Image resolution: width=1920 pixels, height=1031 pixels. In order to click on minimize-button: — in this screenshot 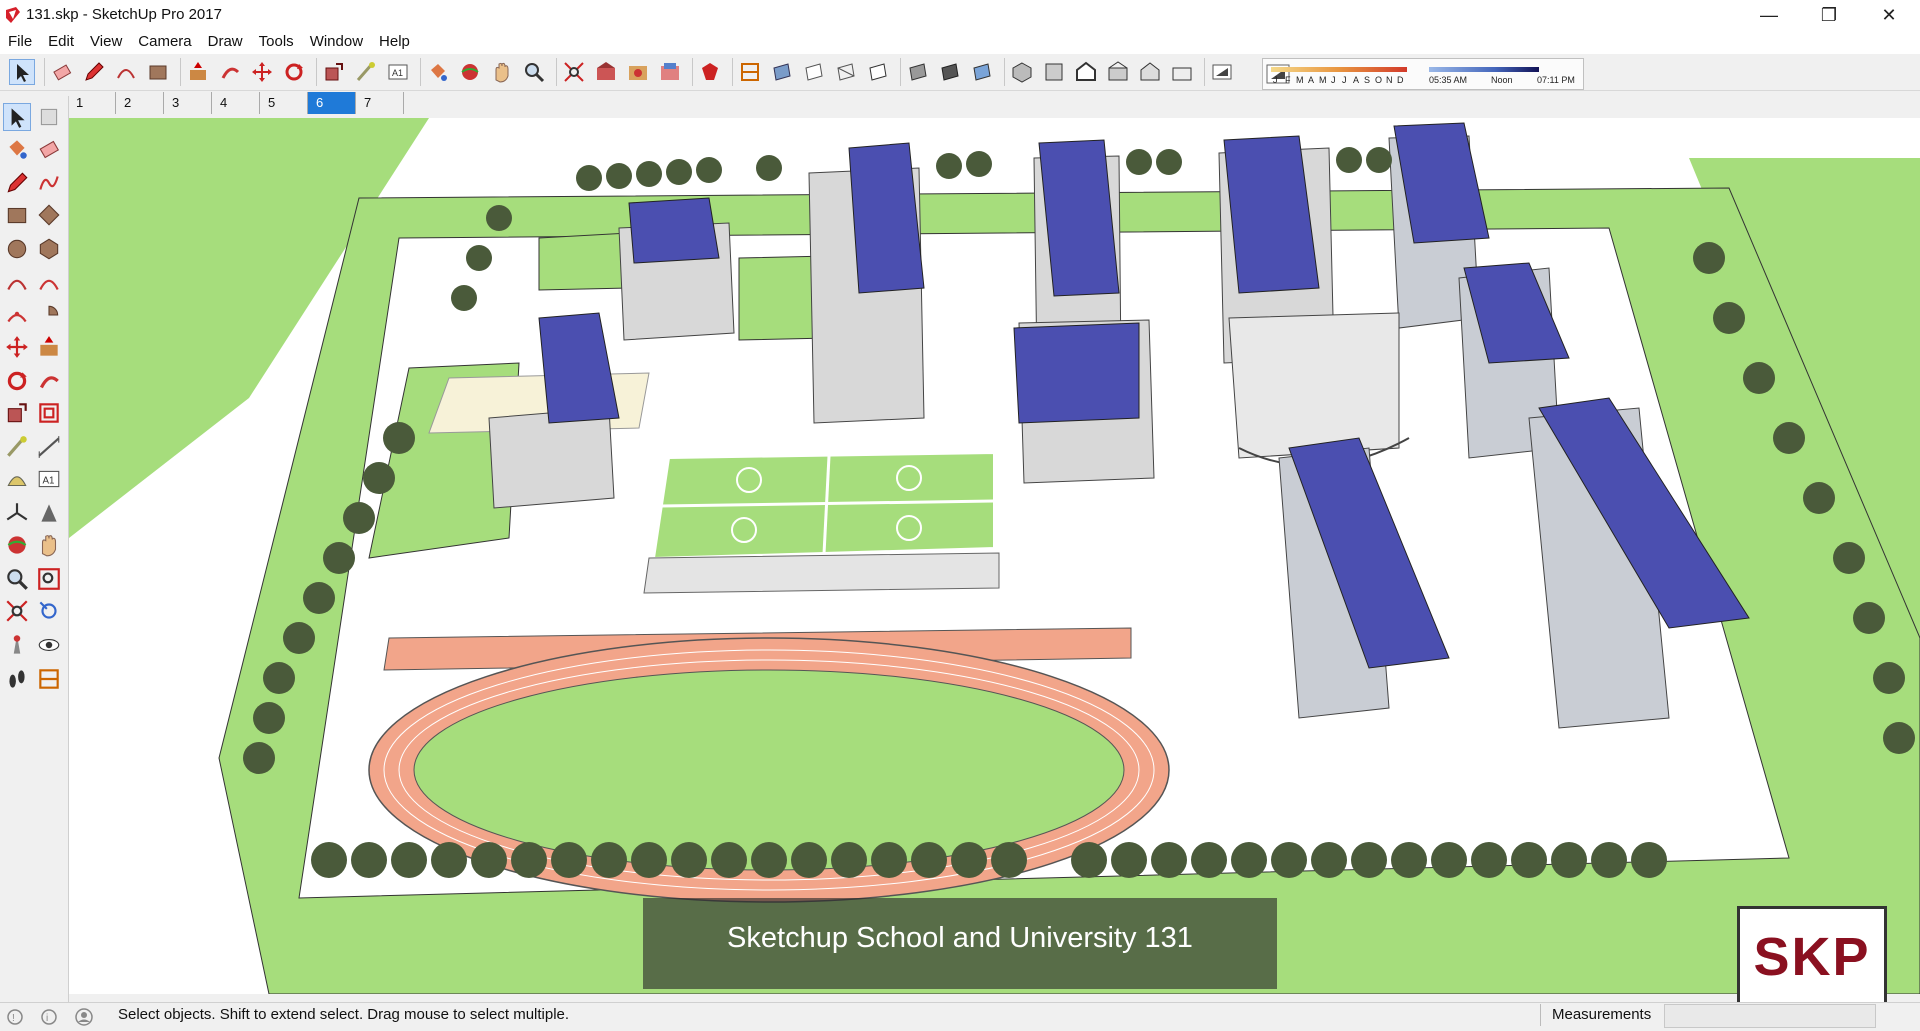, I will do `click(1769, 15)`.